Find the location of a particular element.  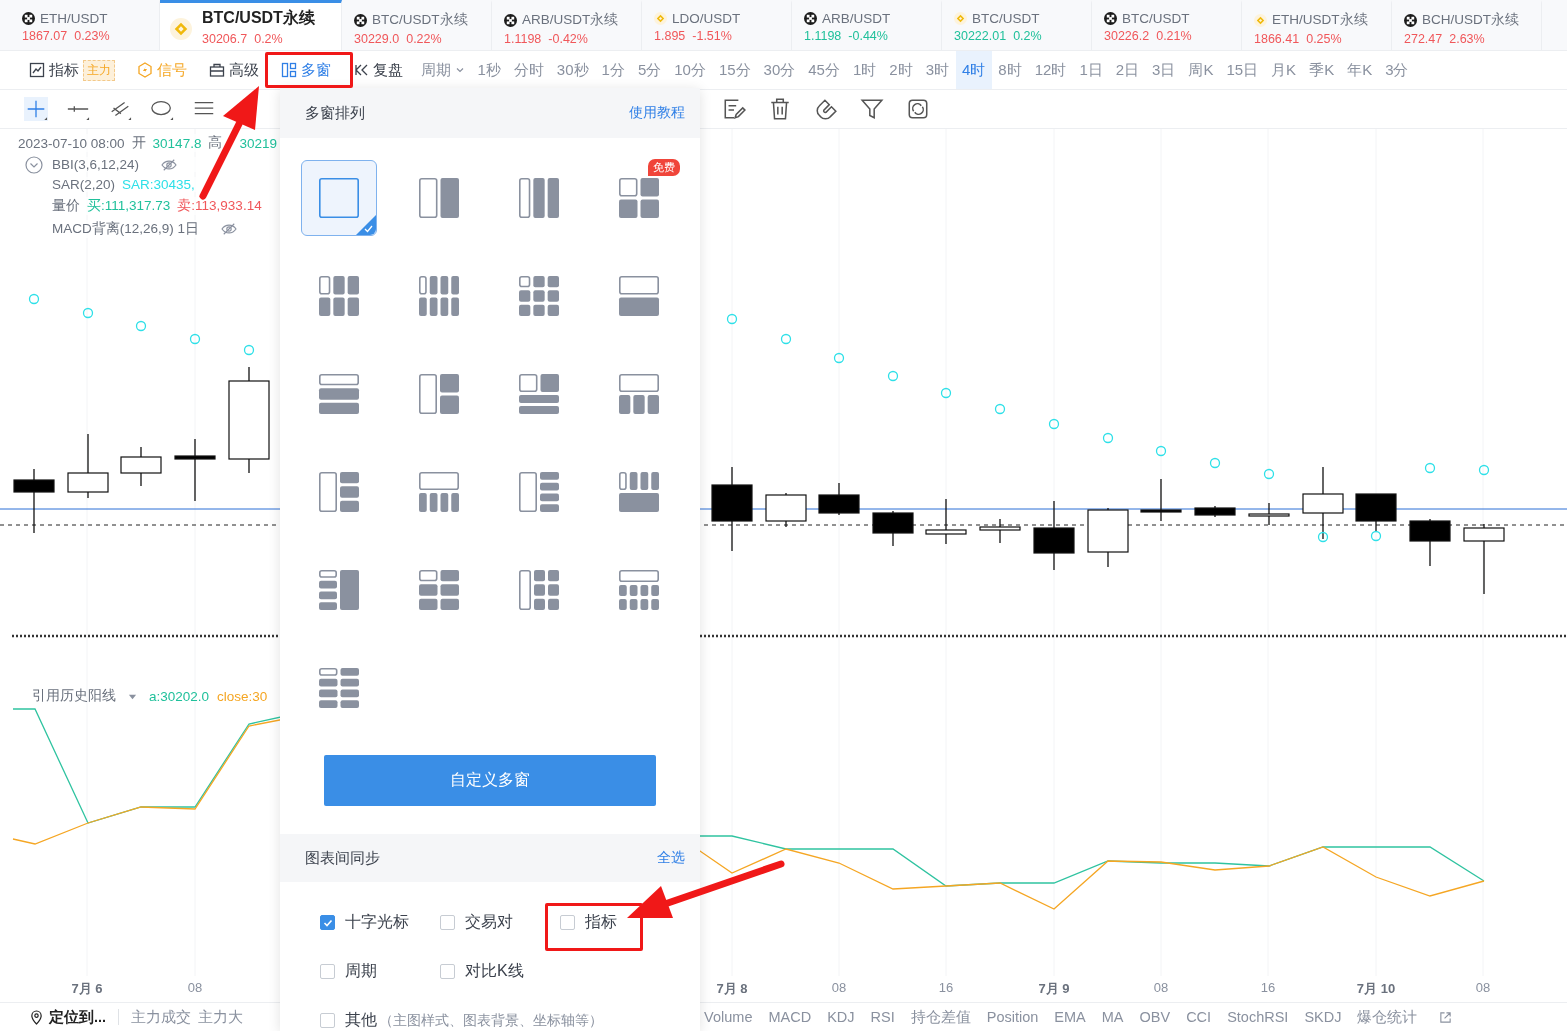

period-tab: 月K is located at coordinates (1283, 70).